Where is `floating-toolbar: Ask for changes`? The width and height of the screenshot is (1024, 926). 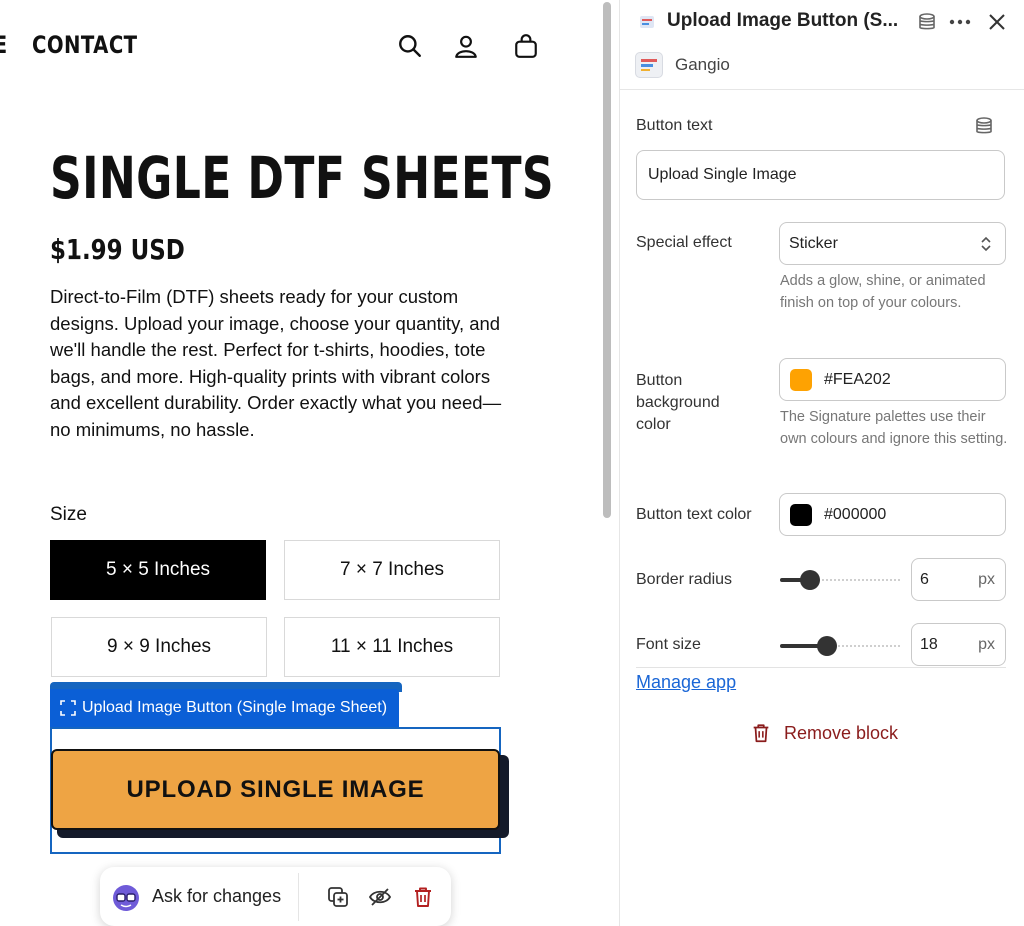 floating-toolbar: Ask for changes is located at coordinates (275, 896).